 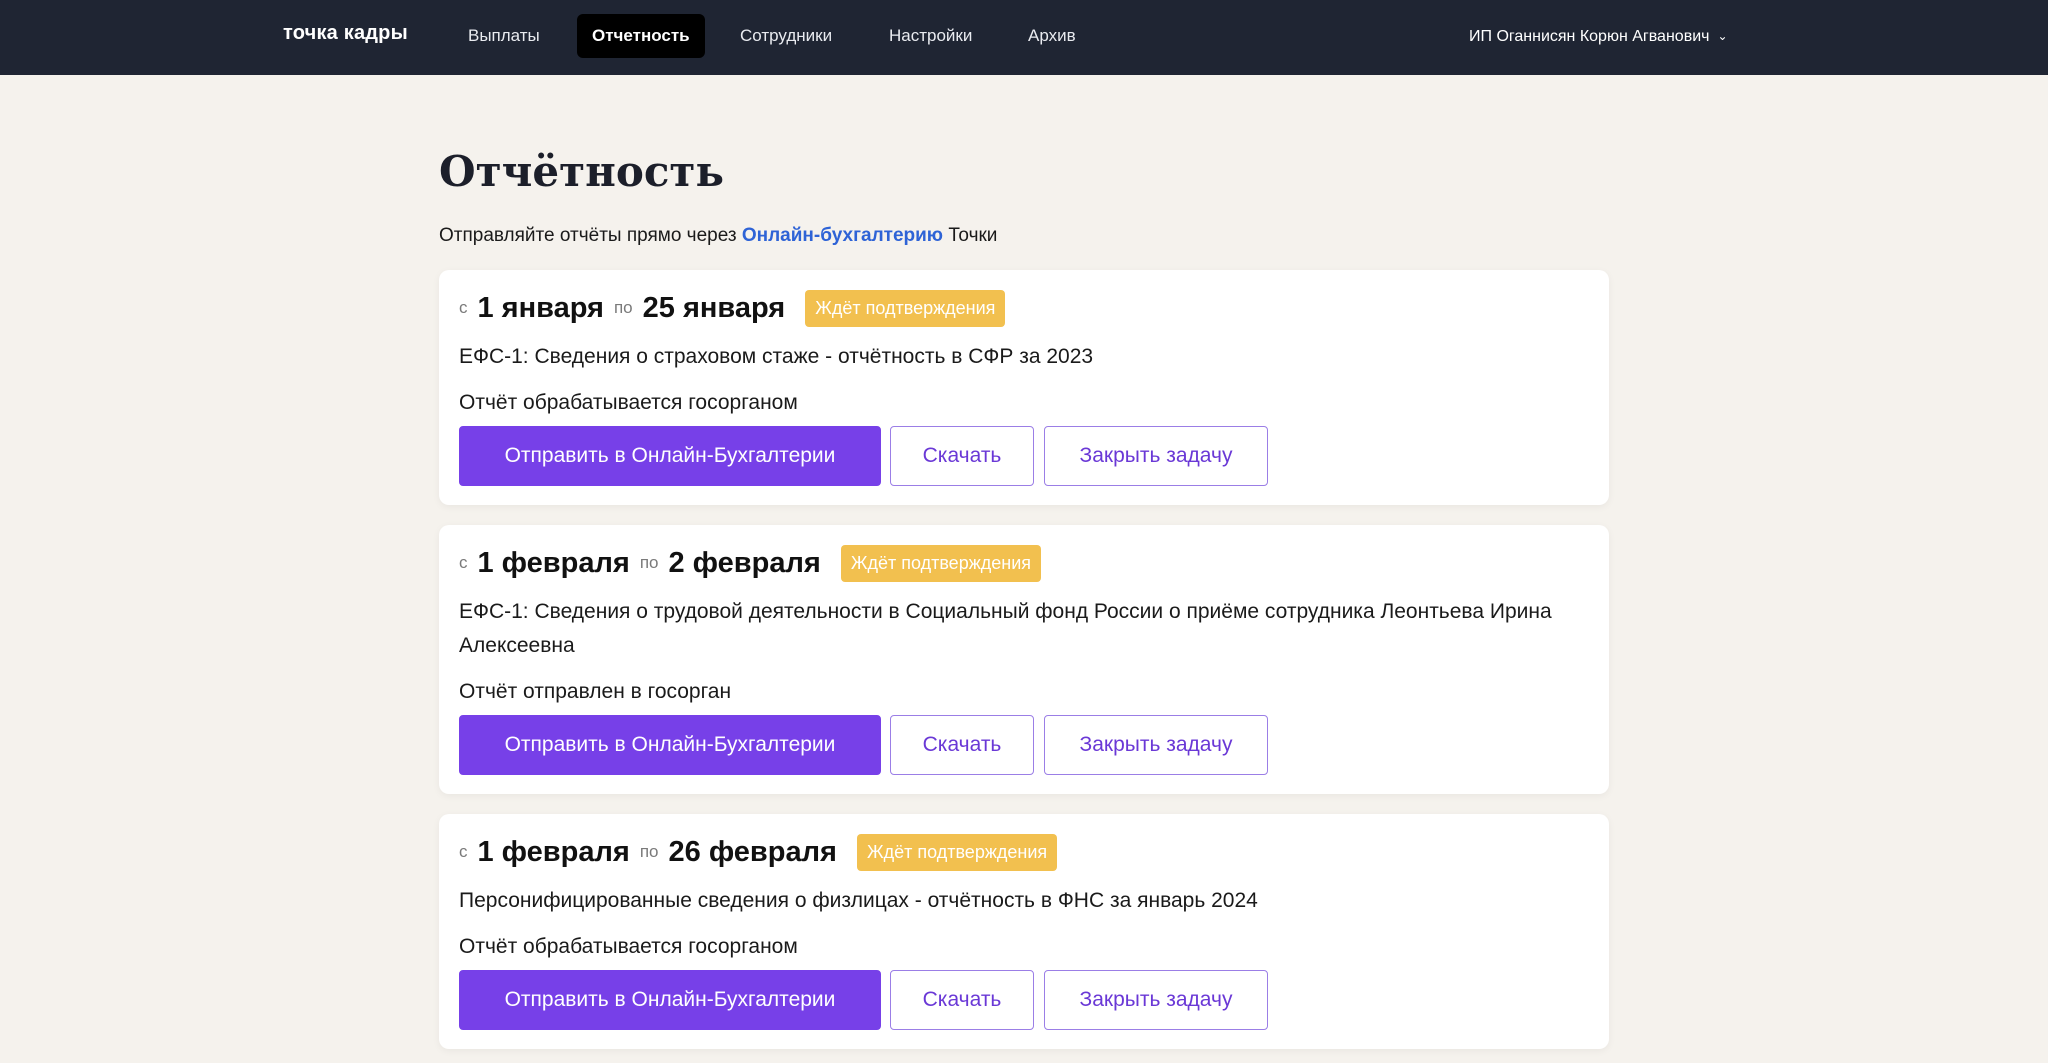 I want to click on online-accounting-link: Онлайн-бухгалтерию, so click(x=842, y=235).